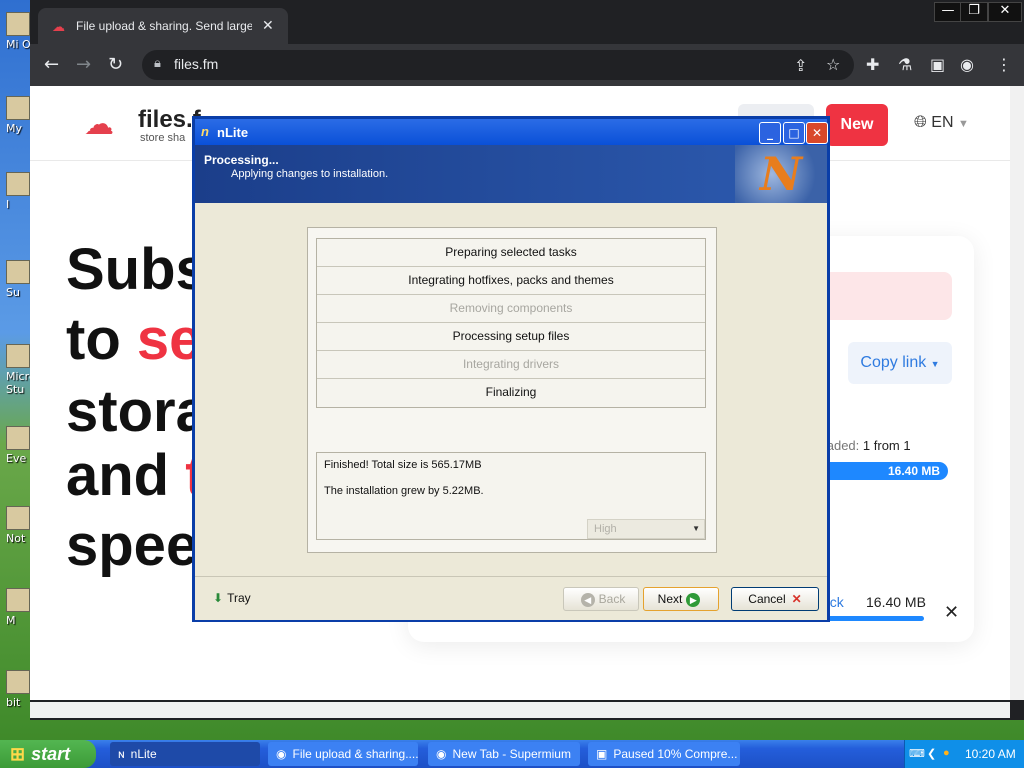  I want to click on close-window-button: ✕, so click(1005, 12).